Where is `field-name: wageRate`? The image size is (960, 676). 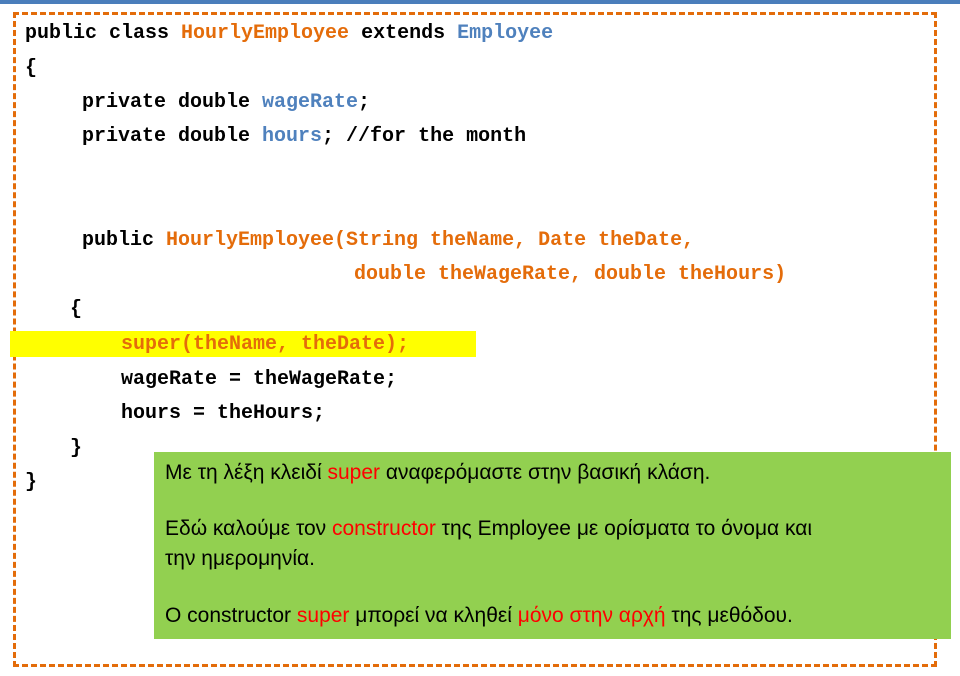 field-name: wageRate is located at coordinates (310, 102).